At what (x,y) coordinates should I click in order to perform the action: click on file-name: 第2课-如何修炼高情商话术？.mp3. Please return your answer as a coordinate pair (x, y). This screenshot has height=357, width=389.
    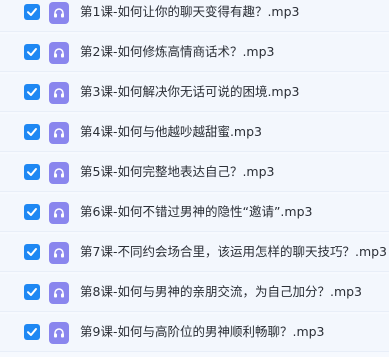
    Looking at the image, I should click on (177, 52).